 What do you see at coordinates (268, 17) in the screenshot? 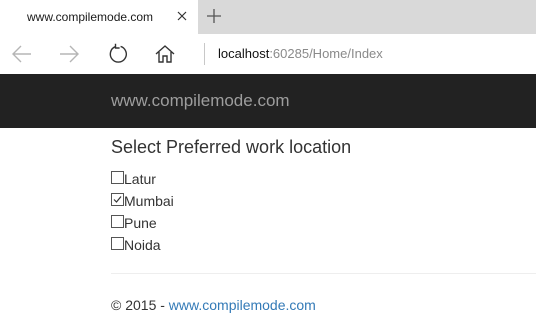
I see `tab-strip: www.compilemode.com` at bounding box center [268, 17].